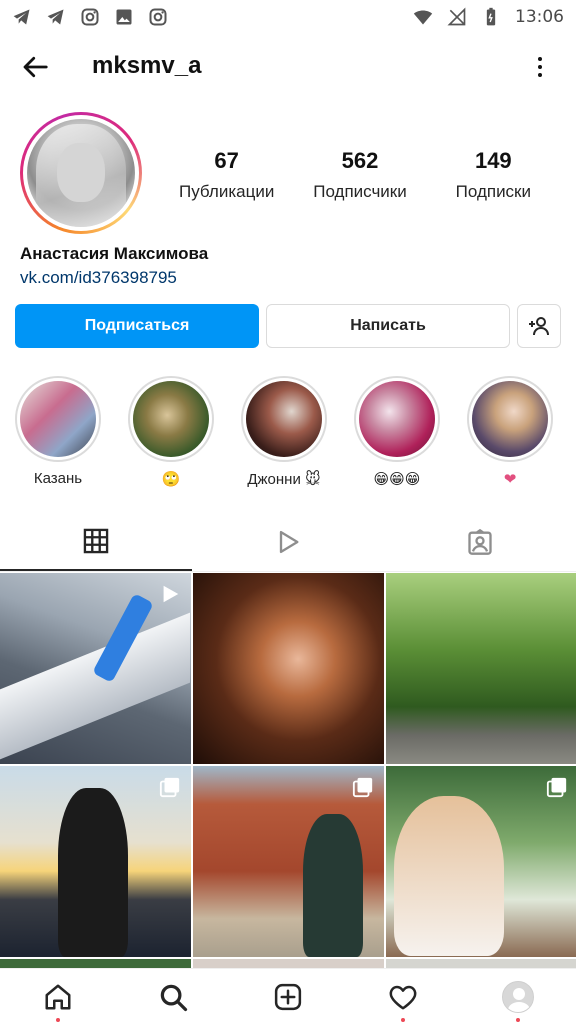 Image resolution: width=576 pixels, height=1024 pixels. Describe the element at coordinates (284, 479) in the screenshot. I see `highlight-label: Джонни 🐭` at that location.